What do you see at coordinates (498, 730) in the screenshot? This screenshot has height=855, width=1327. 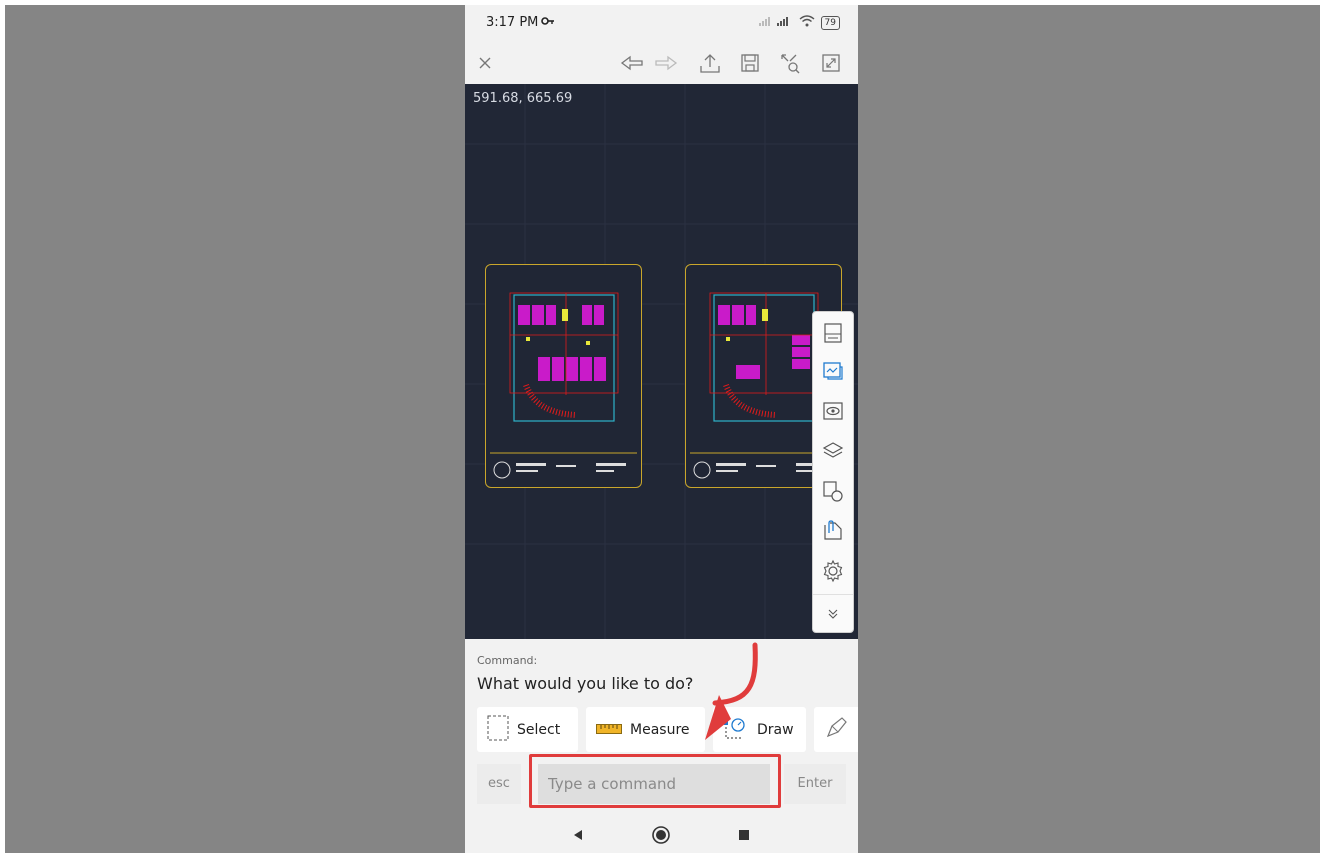 I see `select-icon` at bounding box center [498, 730].